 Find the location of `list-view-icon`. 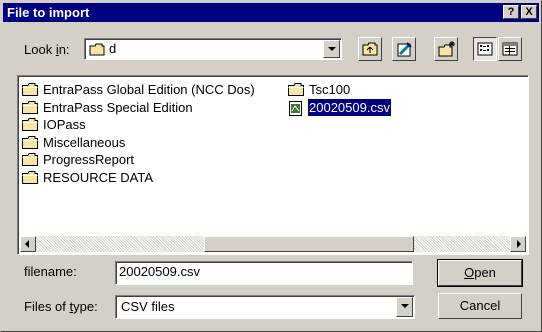

list-view-icon is located at coordinates (485, 49).